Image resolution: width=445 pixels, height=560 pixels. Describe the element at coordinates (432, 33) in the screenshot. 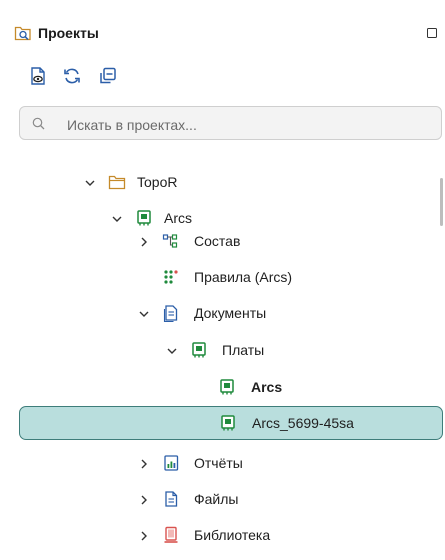

I see `maximize-icon` at that location.